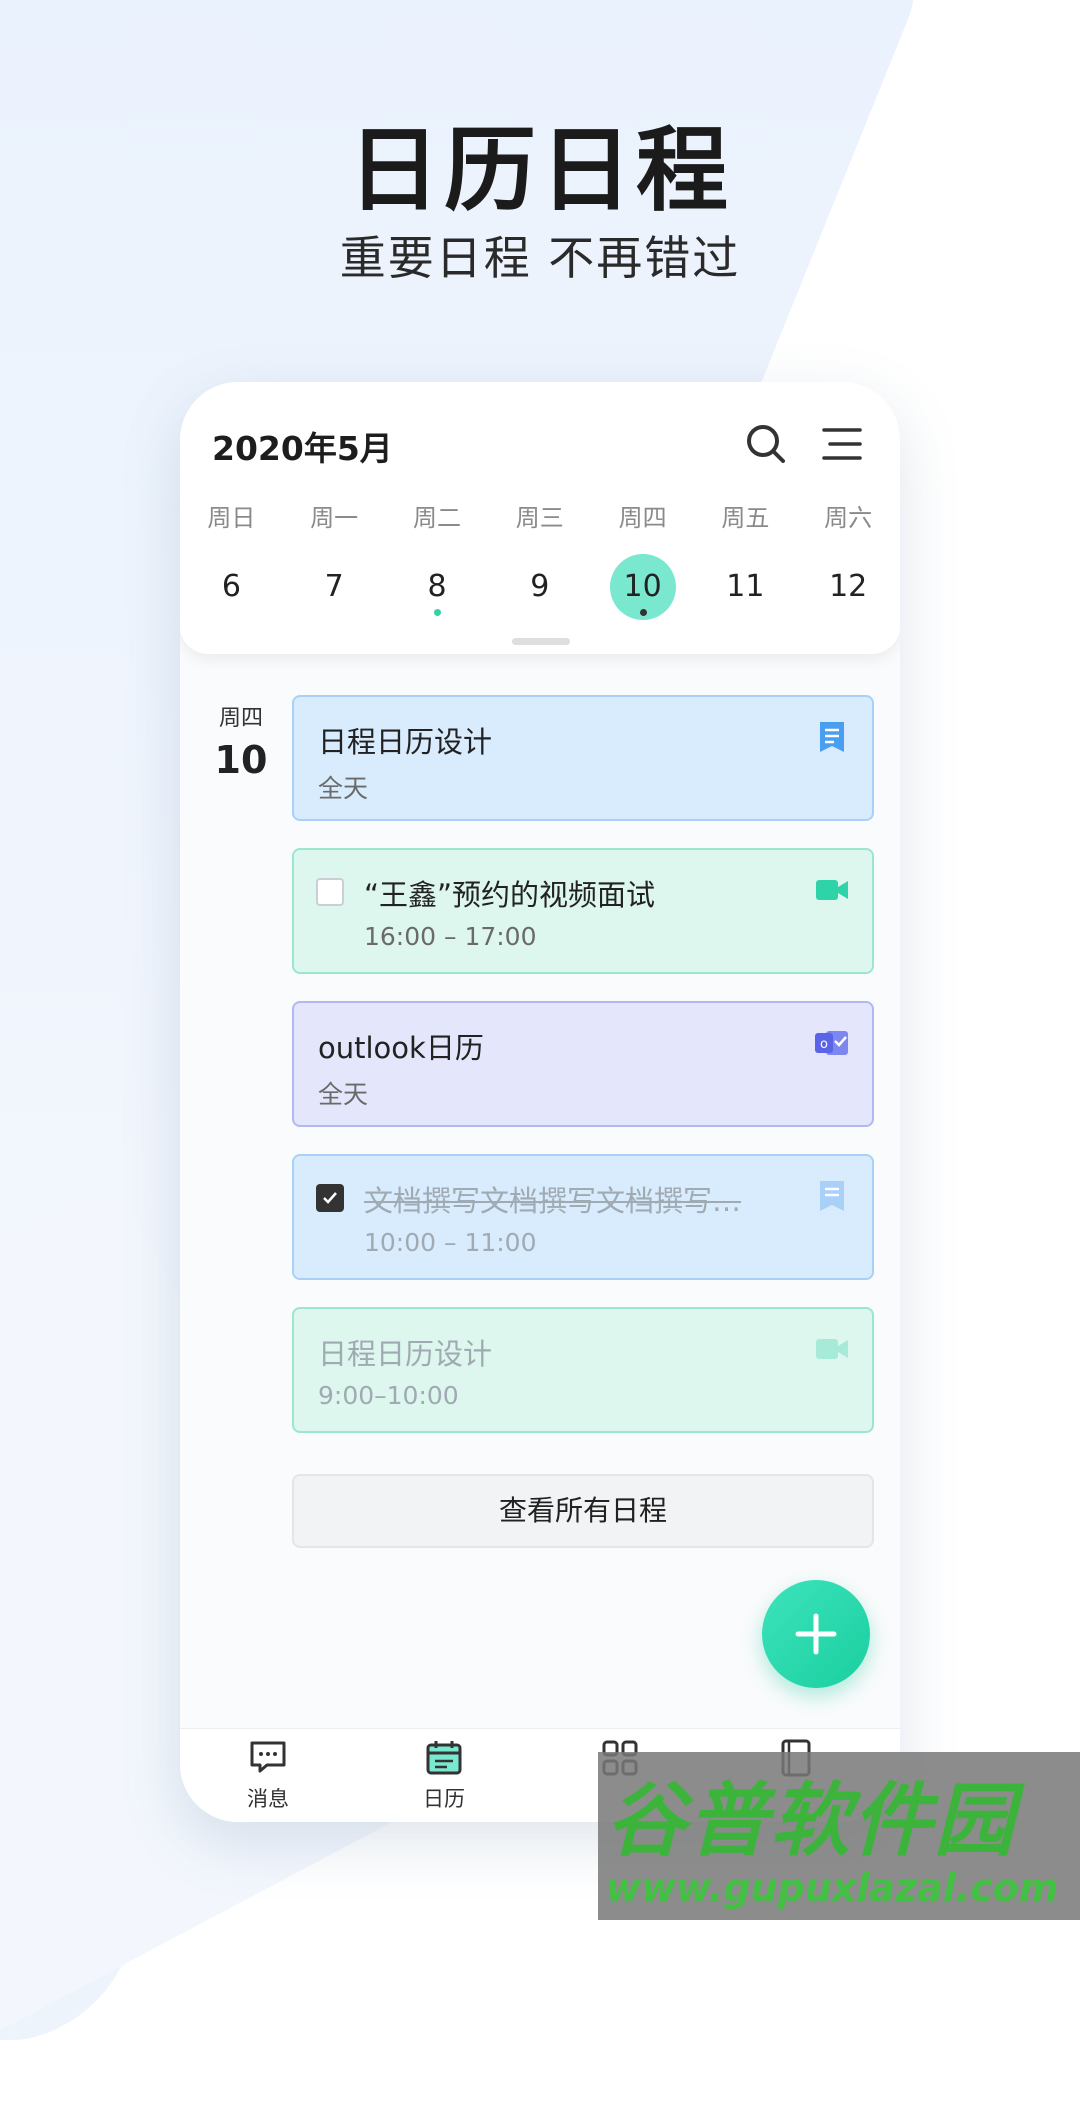 The width and height of the screenshot is (1080, 2123). Describe the element at coordinates (811, 1820) in the screenshot. I see `watermark-brand: 谷普软件园` at that location.